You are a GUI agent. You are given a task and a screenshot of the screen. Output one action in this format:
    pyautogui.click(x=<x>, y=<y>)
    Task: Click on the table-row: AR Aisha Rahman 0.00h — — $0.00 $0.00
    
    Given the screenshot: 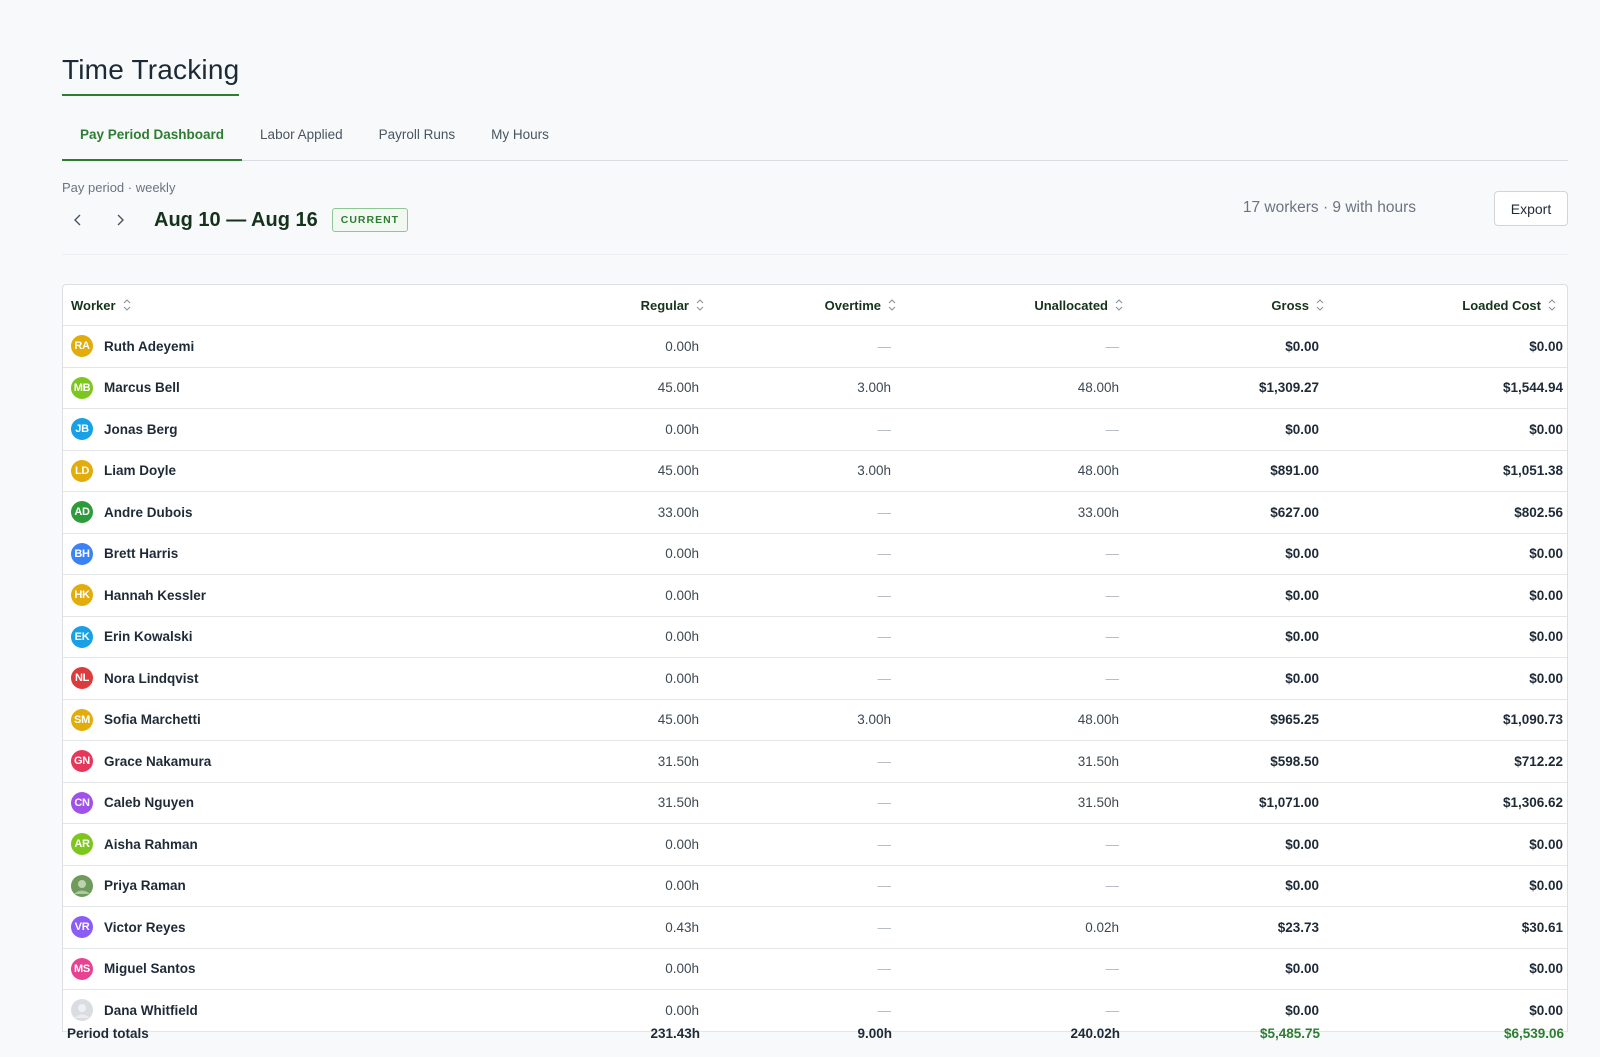 What is the action you would take?
    pyautogui.click(x=815, y=845)
    